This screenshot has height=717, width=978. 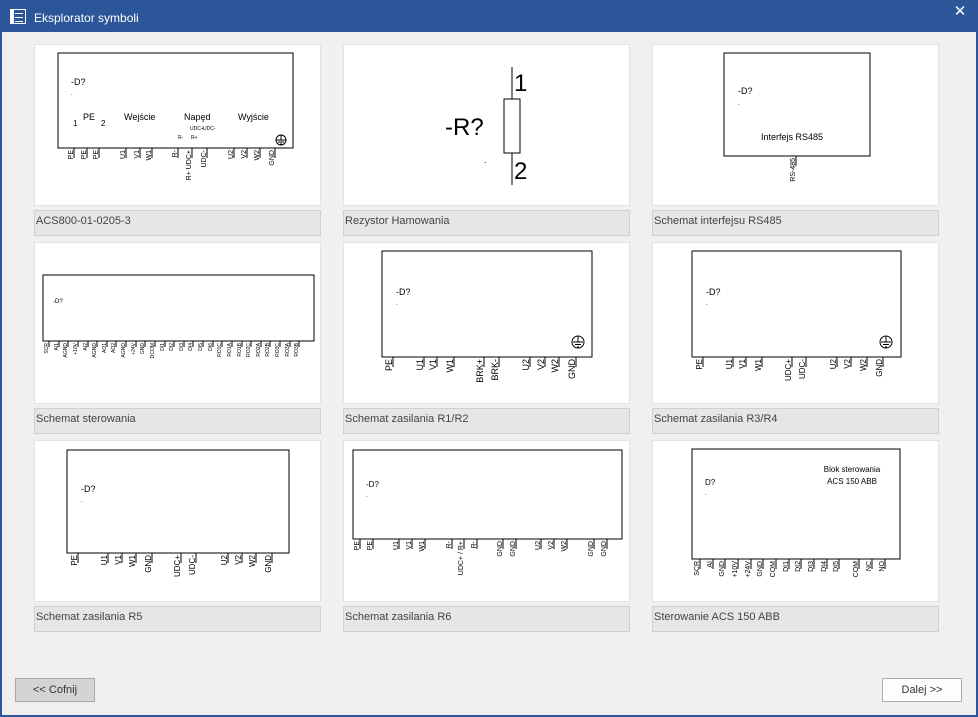 What do you see at coordinates (139, 117) in the screenshot?
I see `section-label: Wejście` at bounding box center [139, 117].